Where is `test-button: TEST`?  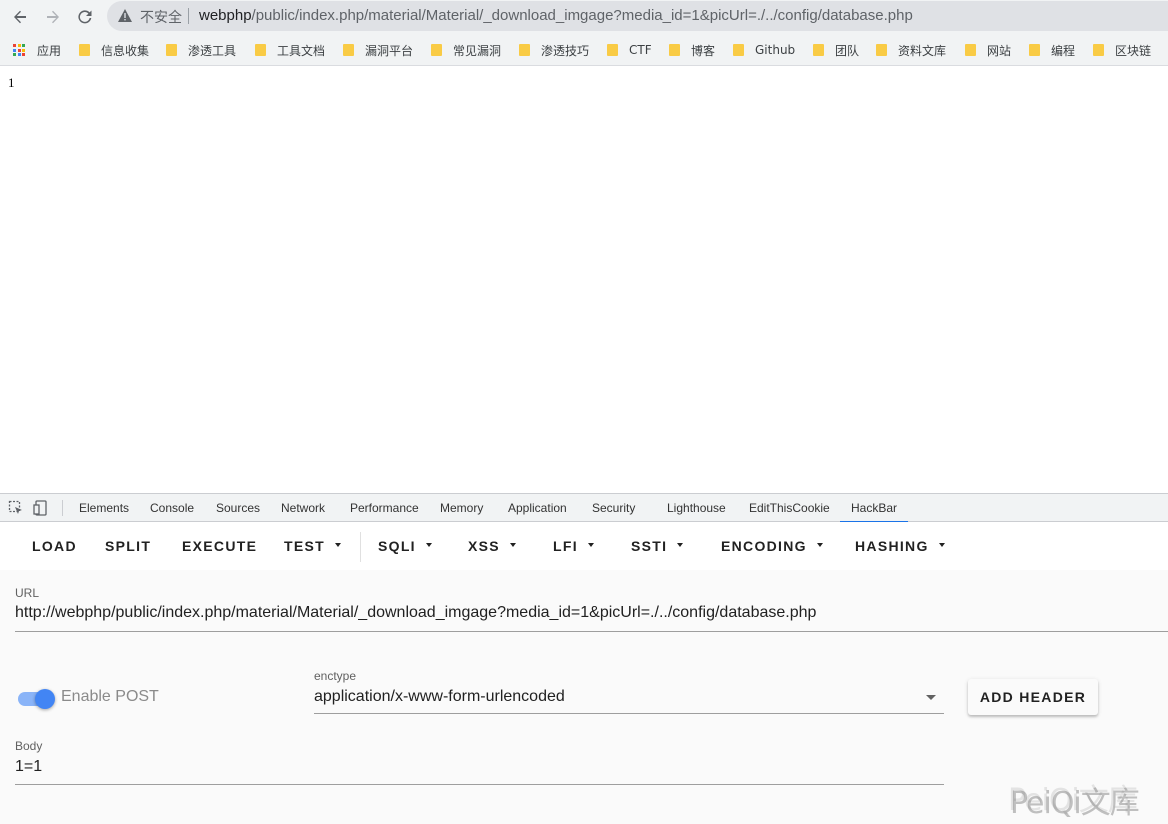
test-button: TEST is located at coordinates (312, 546).